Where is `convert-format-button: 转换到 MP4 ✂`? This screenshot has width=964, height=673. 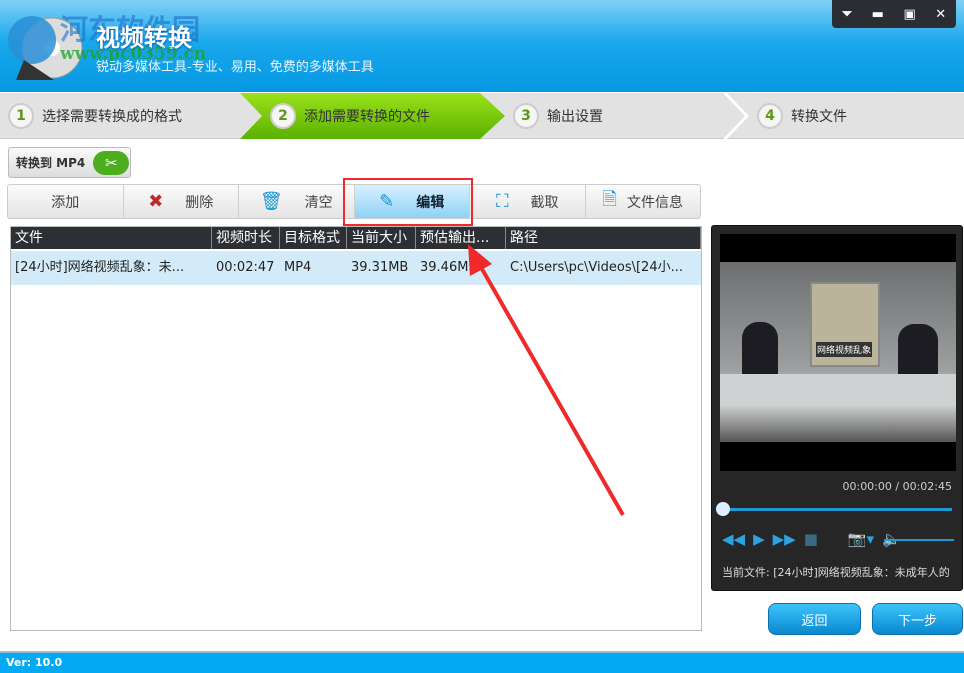 convert-format-button: 转换到 MP4 ✂ is located at coordinates (69, 162).